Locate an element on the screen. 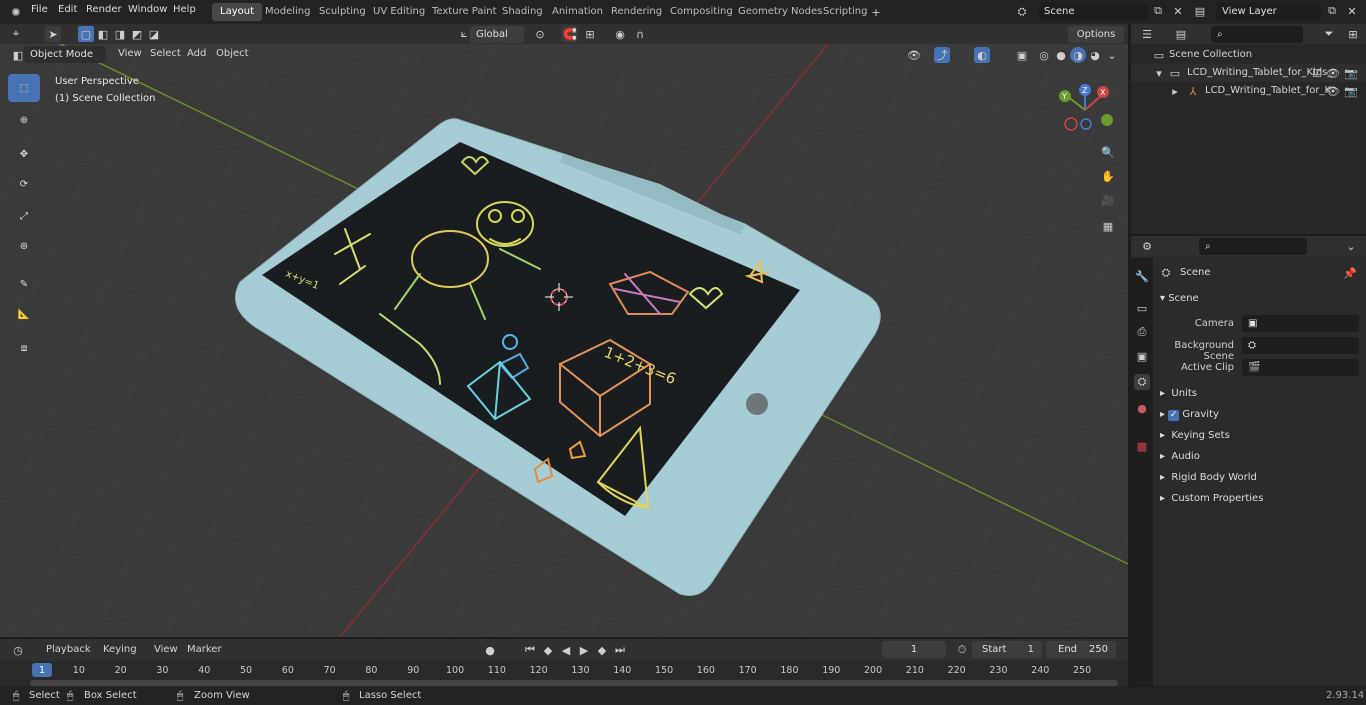 Image resolution: width=1366 pixels, height=705 pixels. timeline-scrollbar is located at coordinates (574, 683).